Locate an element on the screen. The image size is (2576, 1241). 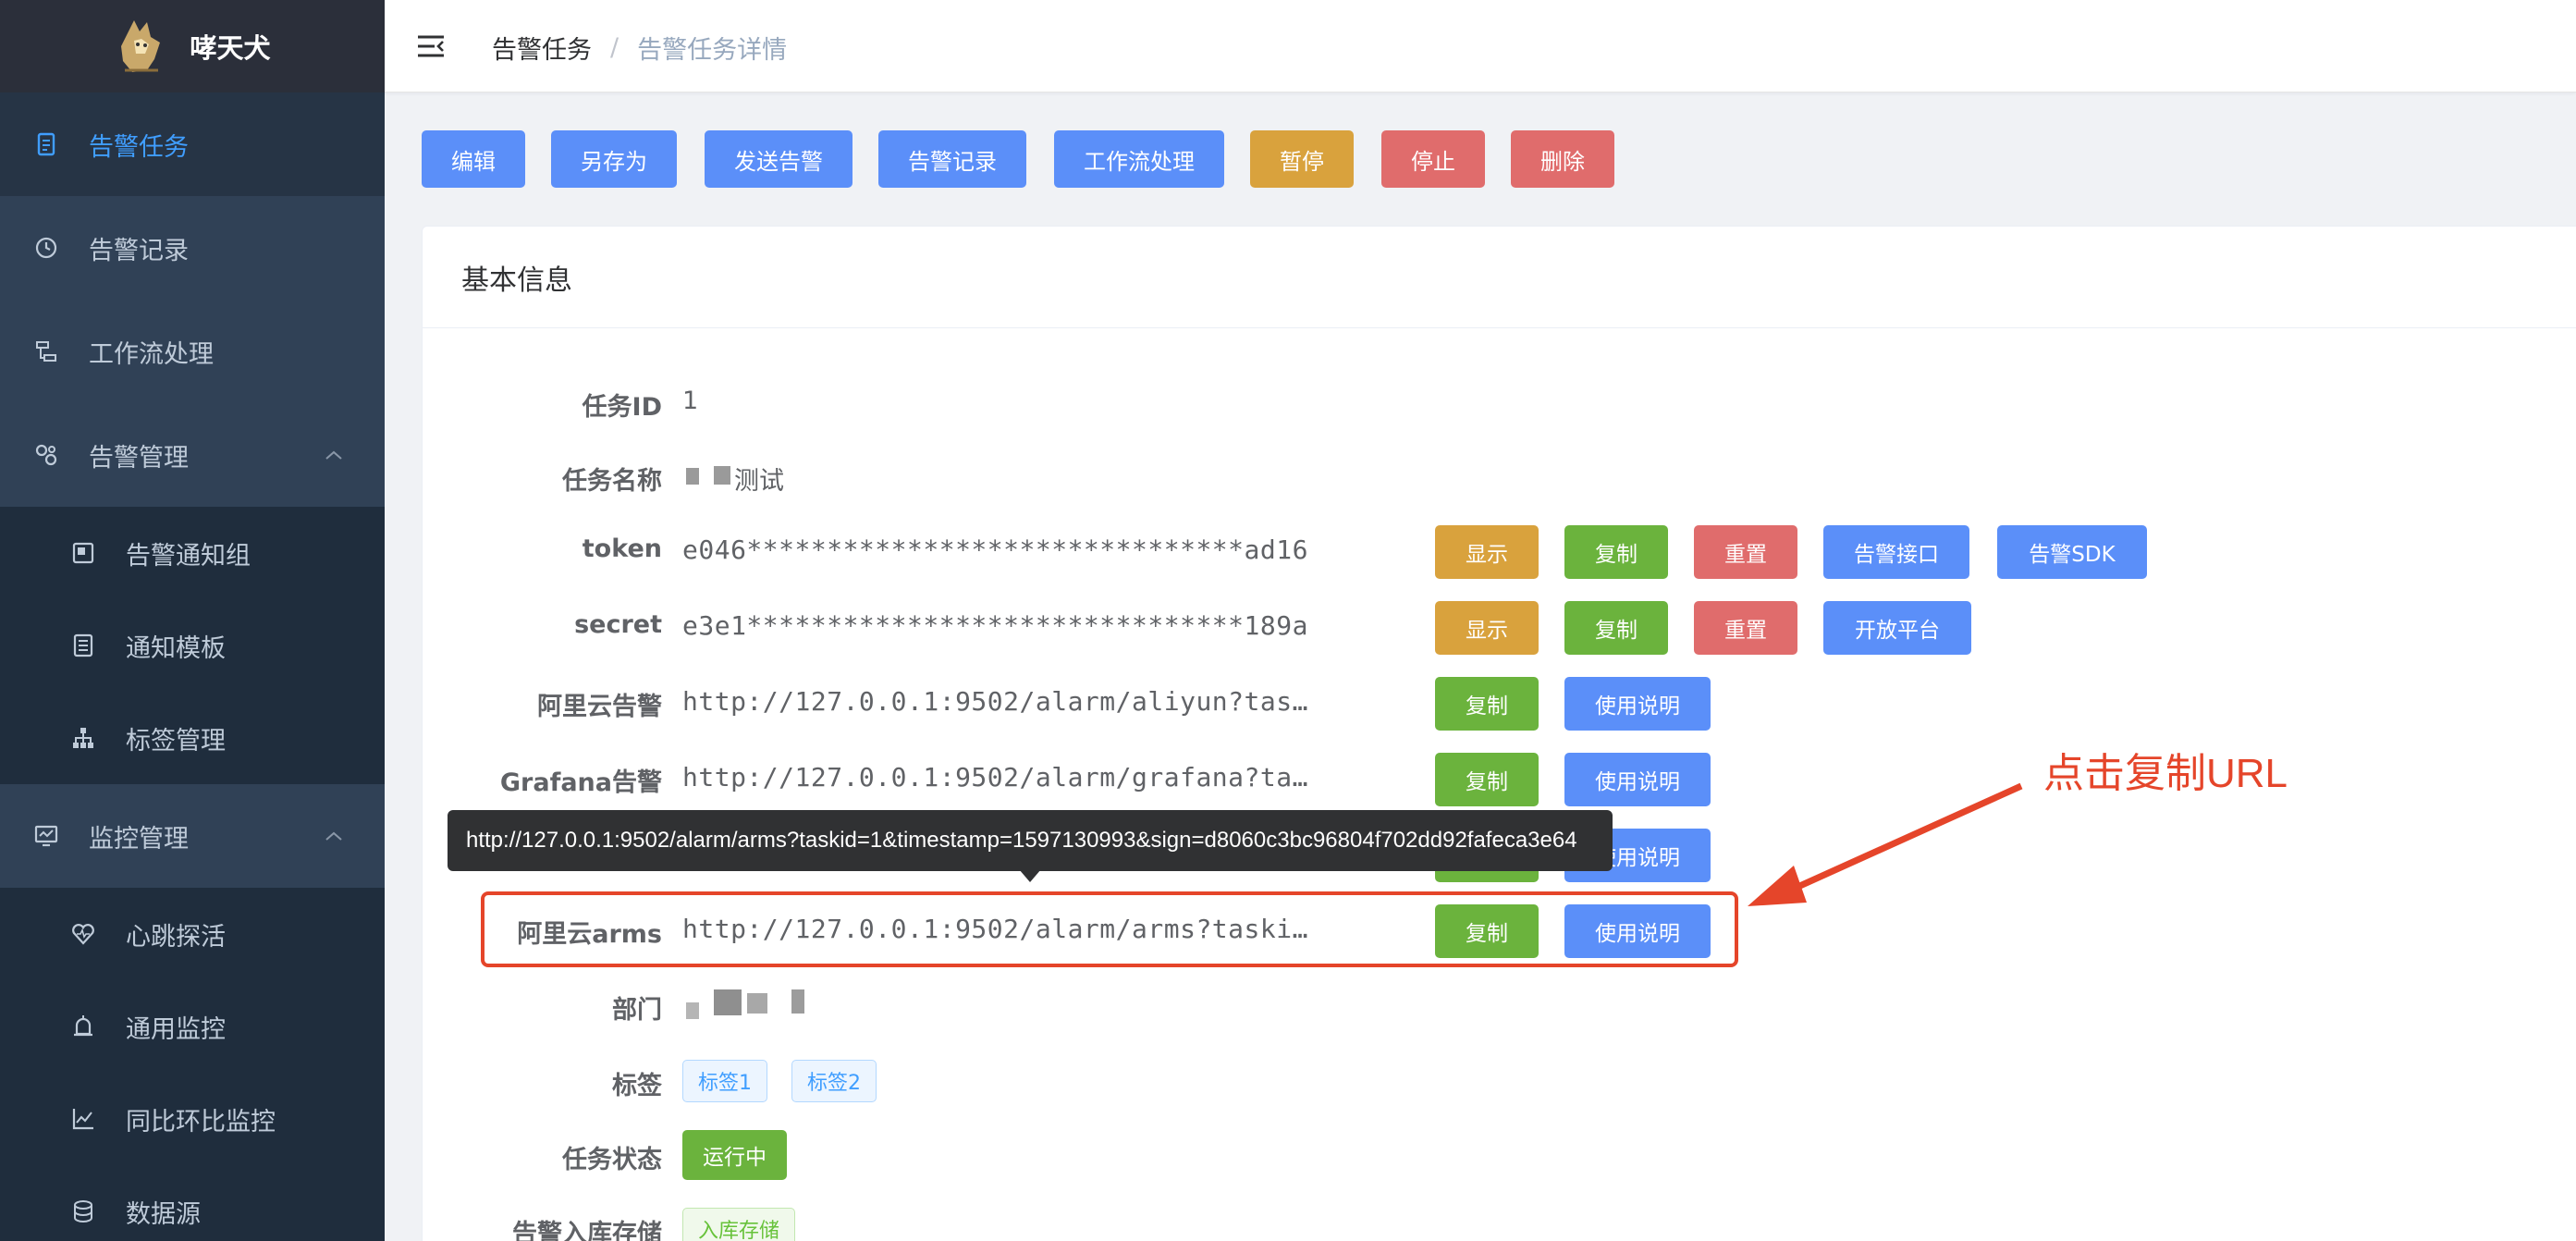
document-icon is located at coordinates (46, 144).